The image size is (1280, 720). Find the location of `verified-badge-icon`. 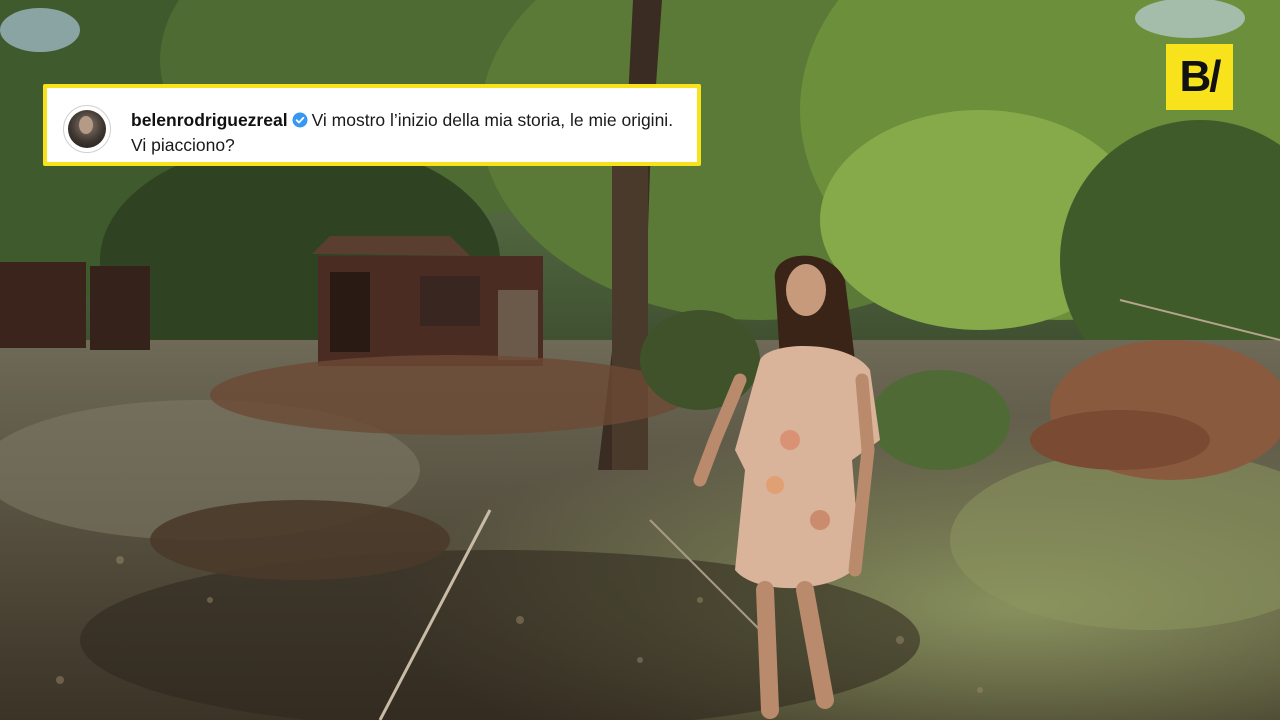

verified-badge-icon is located at coordinates (300, 120).